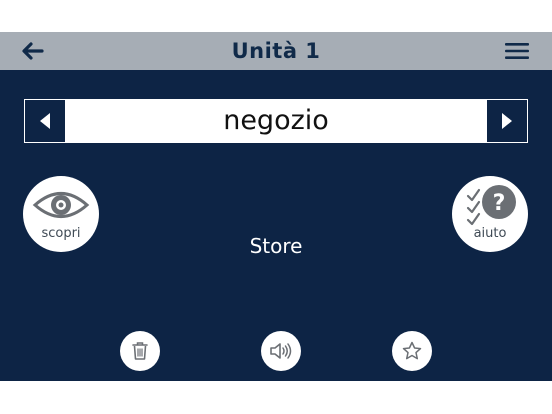 Image resolution: width=552 pixels, height=414 pixels. I want to click on favorite-button, so click(412, 351).